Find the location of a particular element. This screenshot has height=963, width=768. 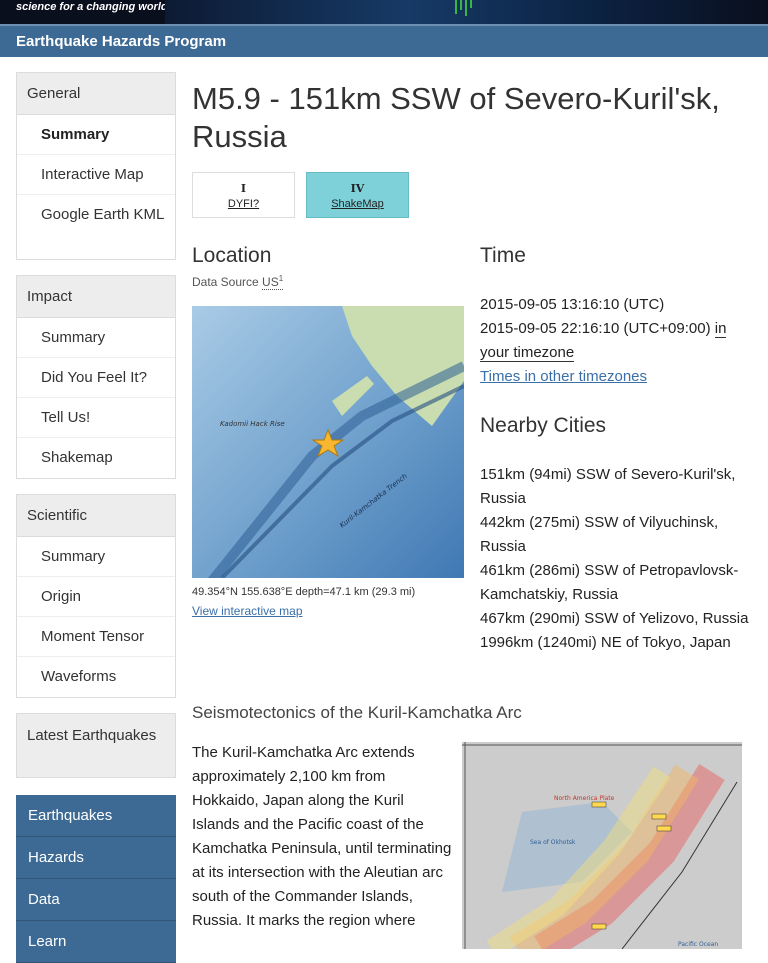

site-nav: Earthquakes Hazards Data Learn is located at coordinates (96, 879).